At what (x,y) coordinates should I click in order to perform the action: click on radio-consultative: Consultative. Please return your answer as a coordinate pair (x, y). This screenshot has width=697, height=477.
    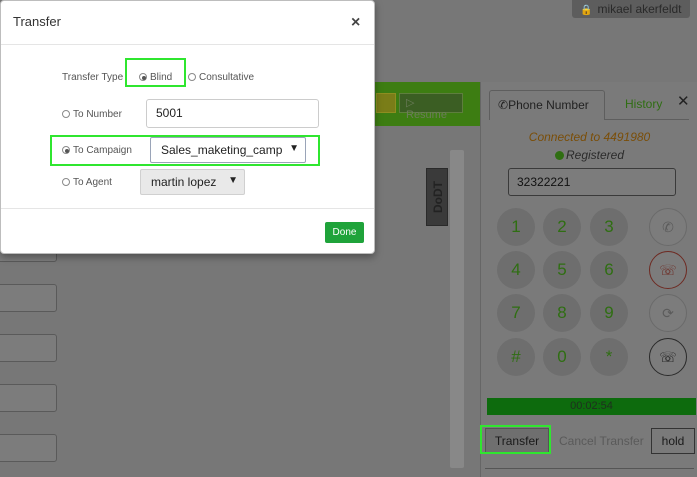
    Looking at the image, I should click on (221, 77).